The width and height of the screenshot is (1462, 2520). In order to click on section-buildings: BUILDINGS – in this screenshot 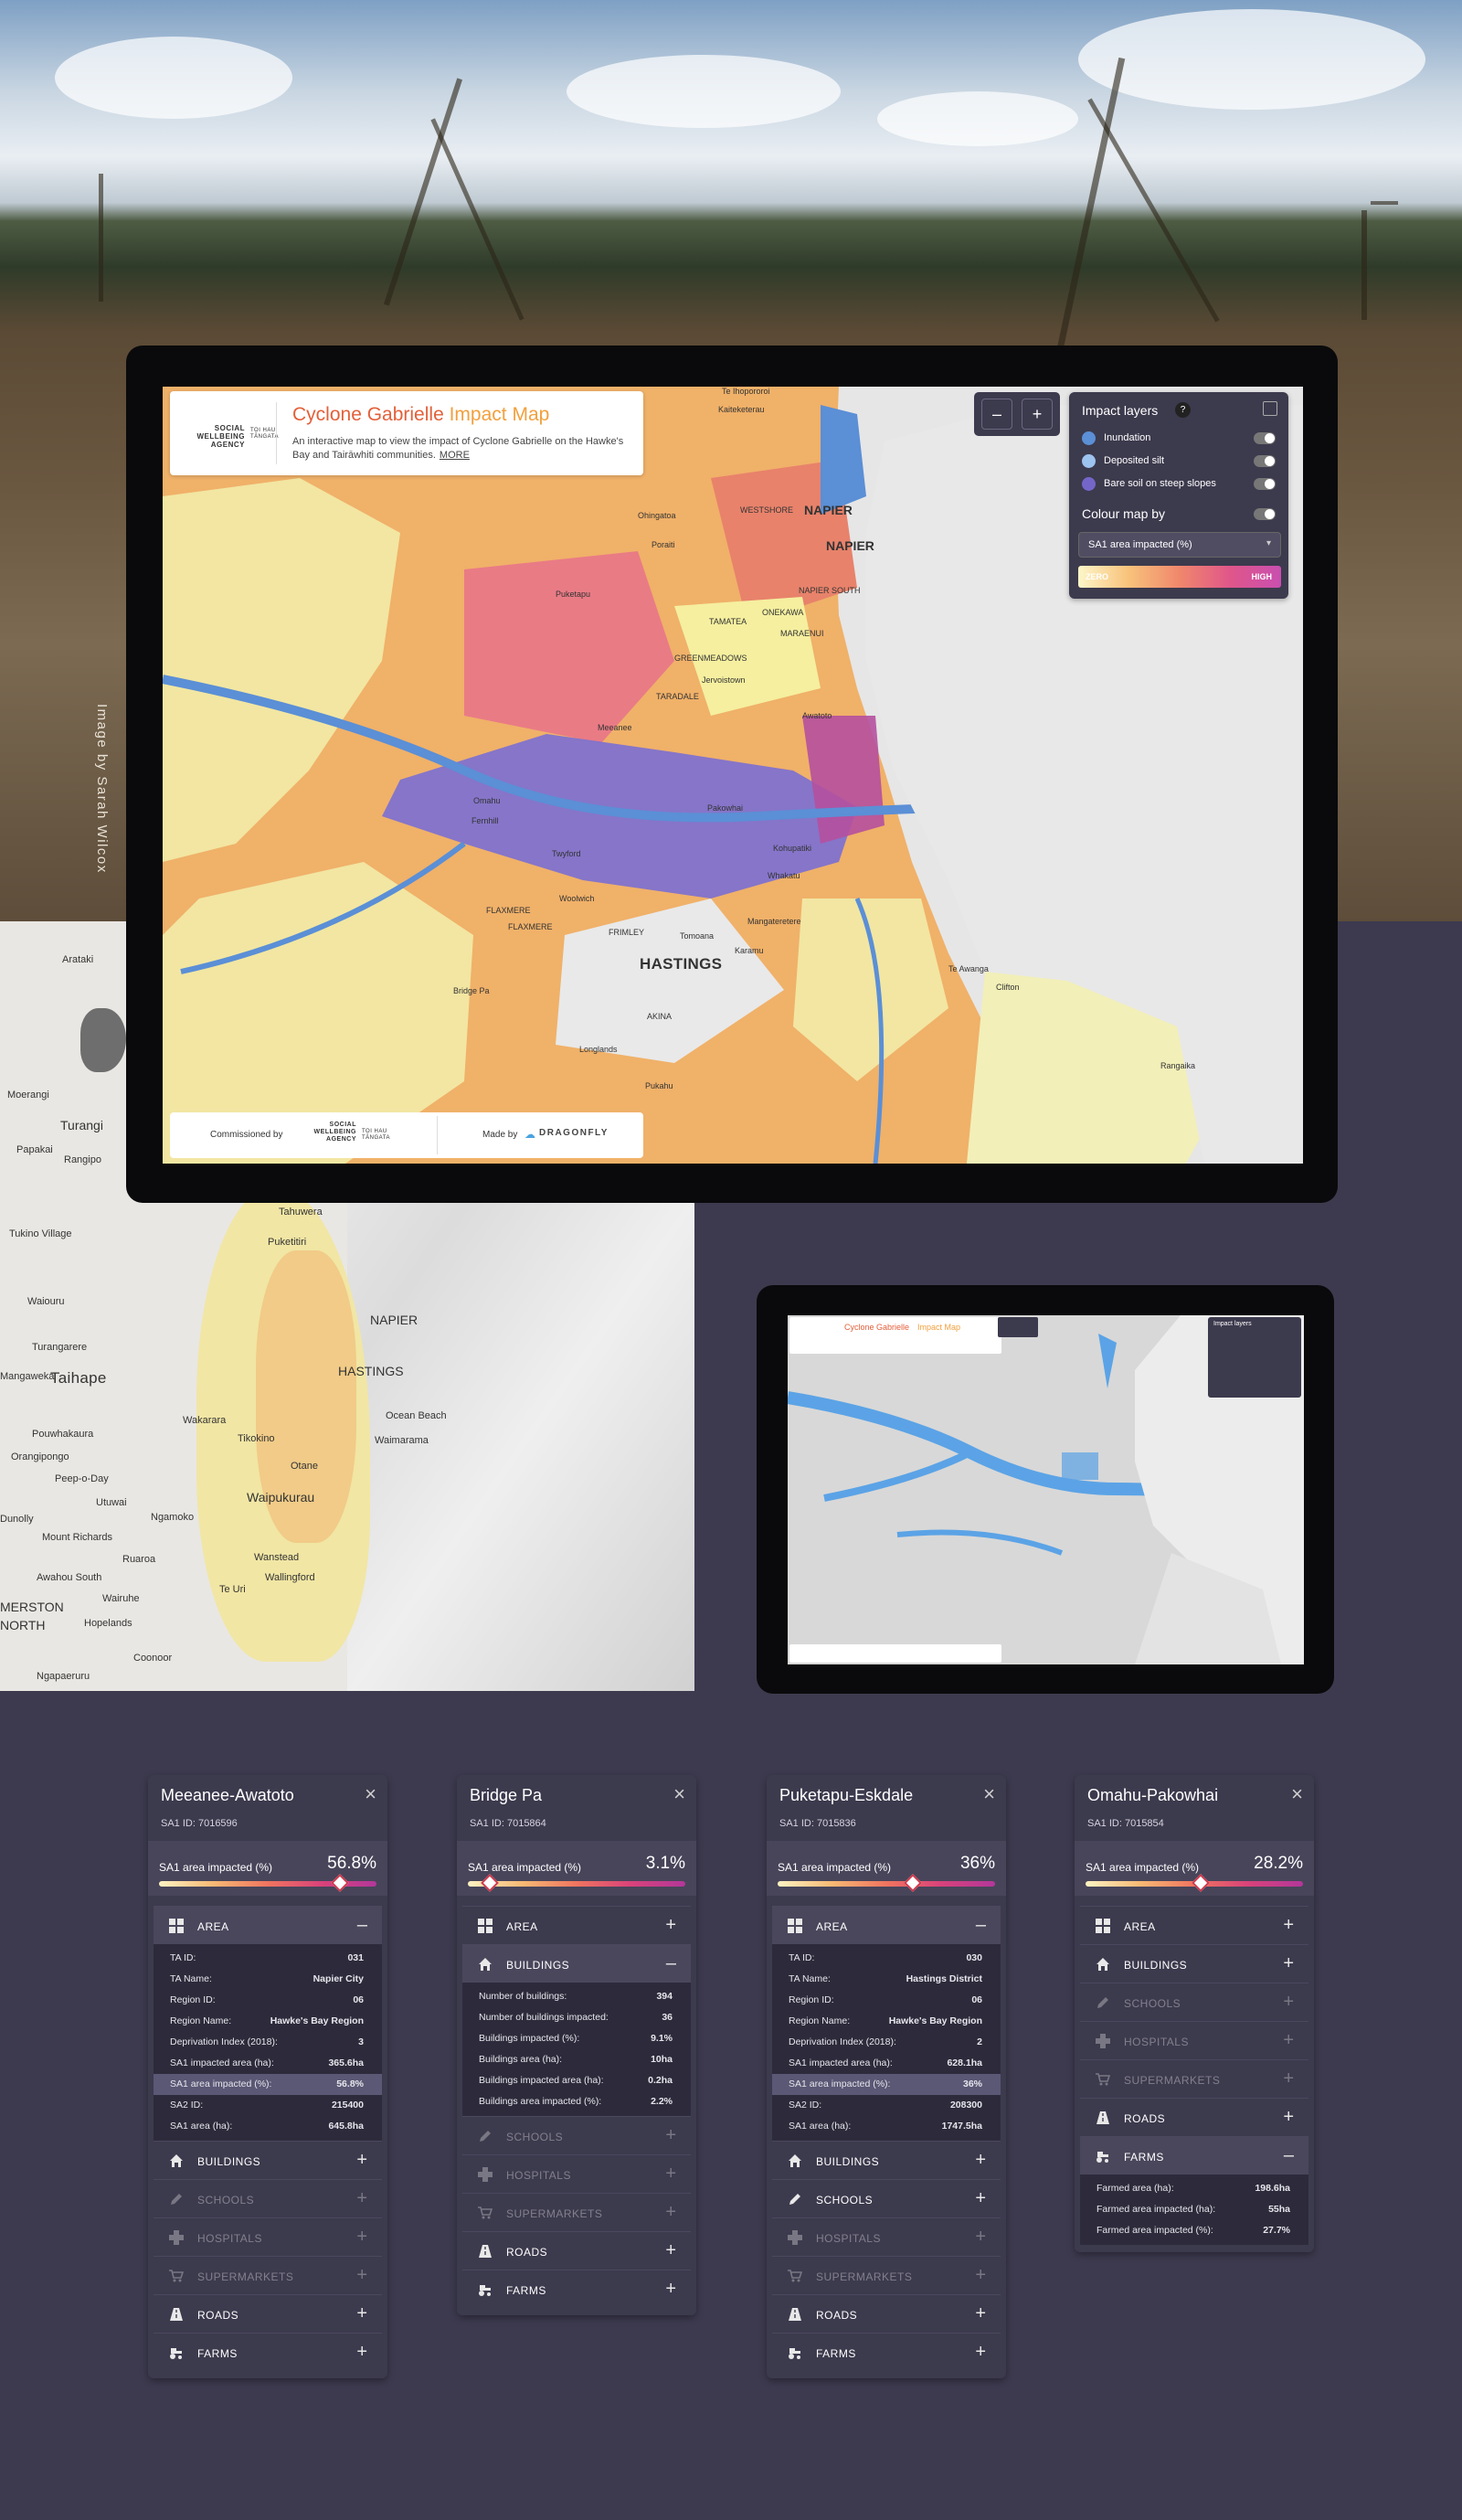, I will do `click(576, 1964)`.